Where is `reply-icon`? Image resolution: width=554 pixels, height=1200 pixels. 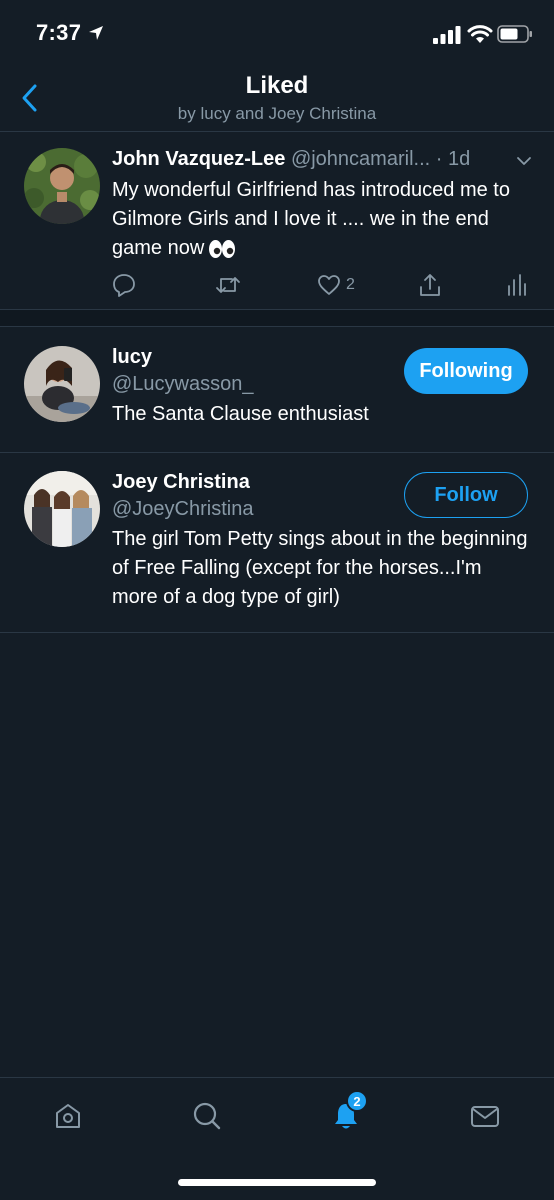
reply-icon is located at coordinates (124, 285).